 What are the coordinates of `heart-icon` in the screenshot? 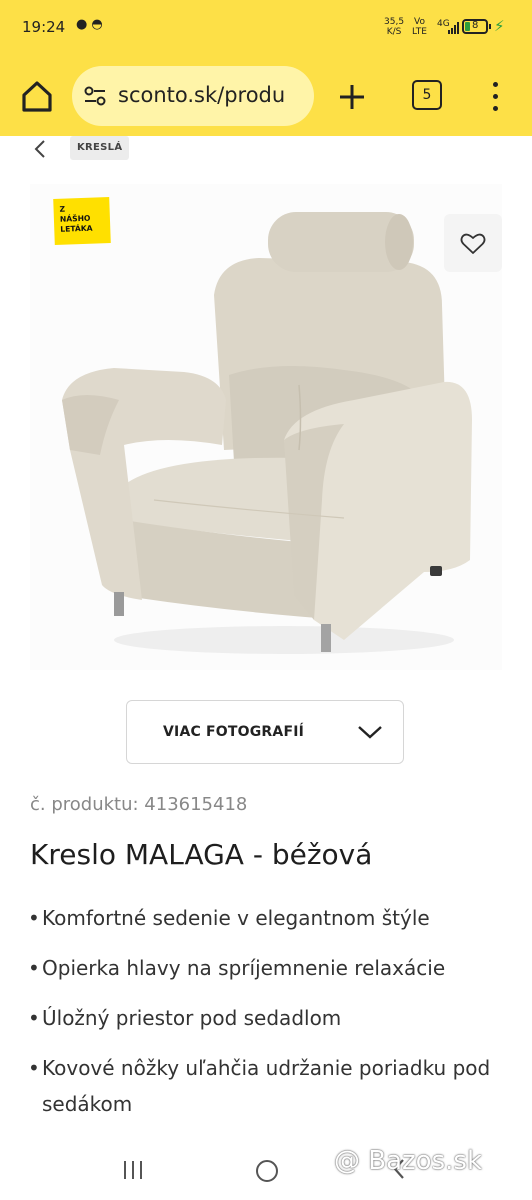 It's located at (473, 243).